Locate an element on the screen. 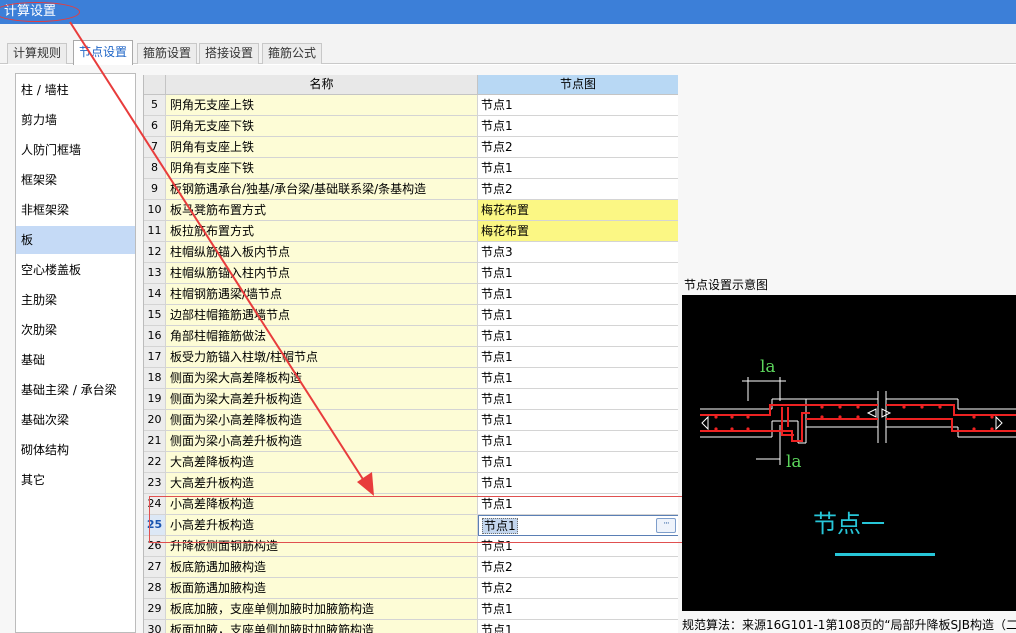  browse-node-button: ··· is located at coordinates (666, 525).